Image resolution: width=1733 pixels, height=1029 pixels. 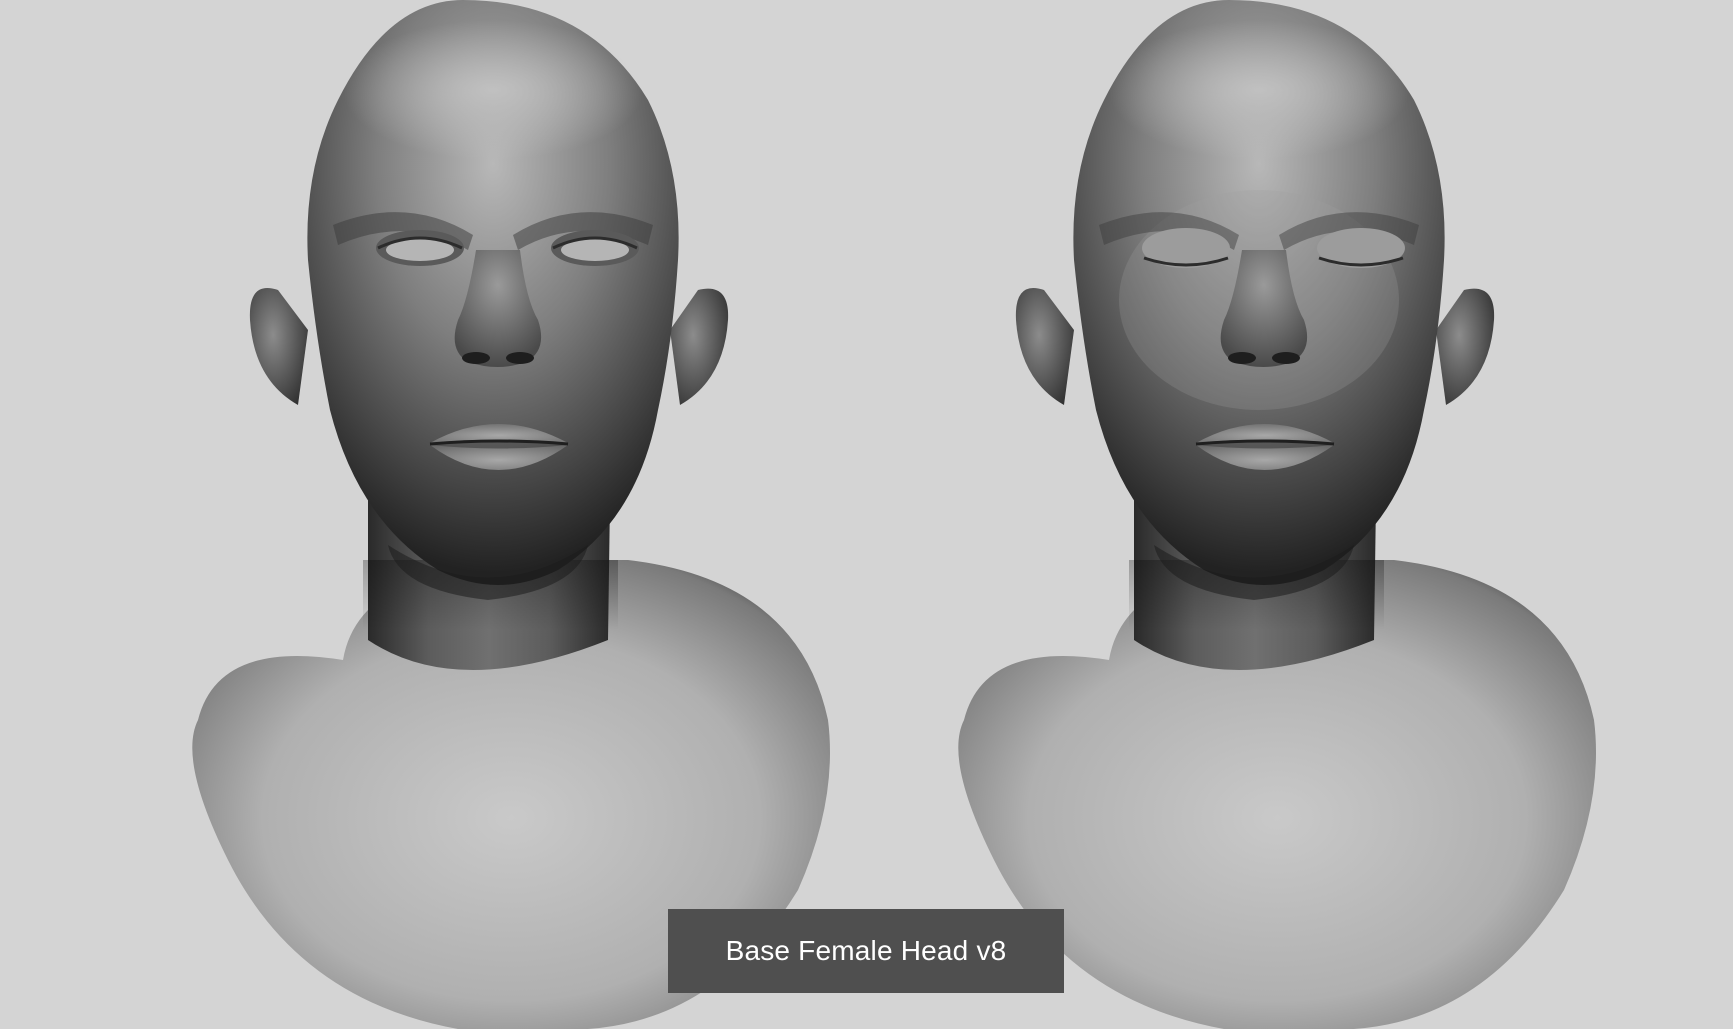 I want to click on eye-left, so click(x=420, y=248).